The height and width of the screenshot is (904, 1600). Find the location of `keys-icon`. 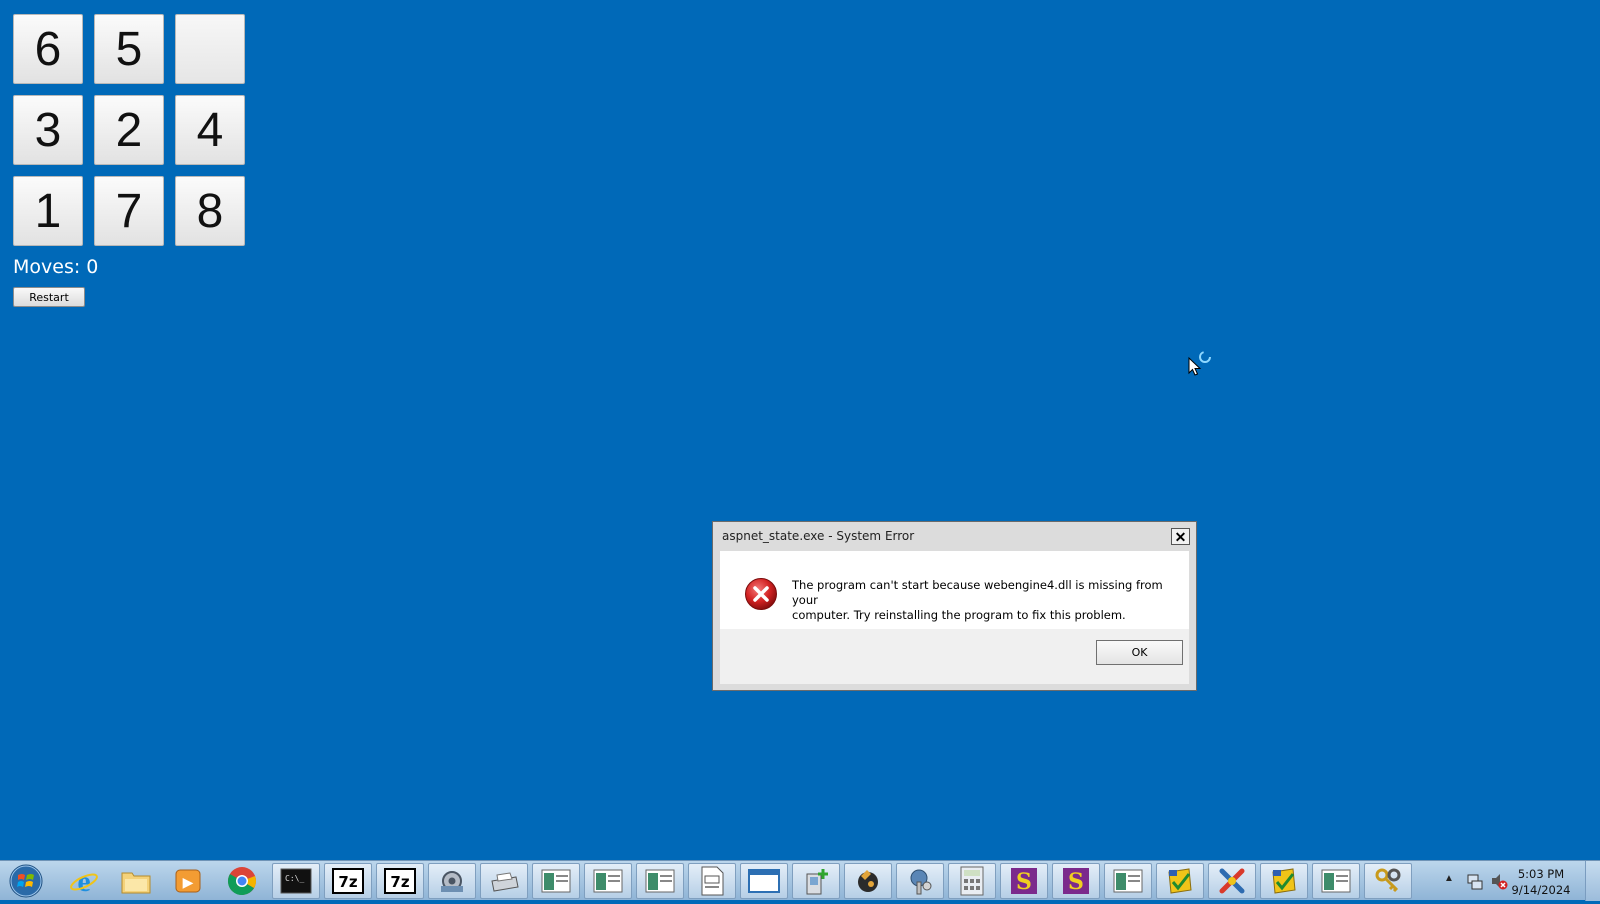

keys-icon is located at coordinates (1388, 881).